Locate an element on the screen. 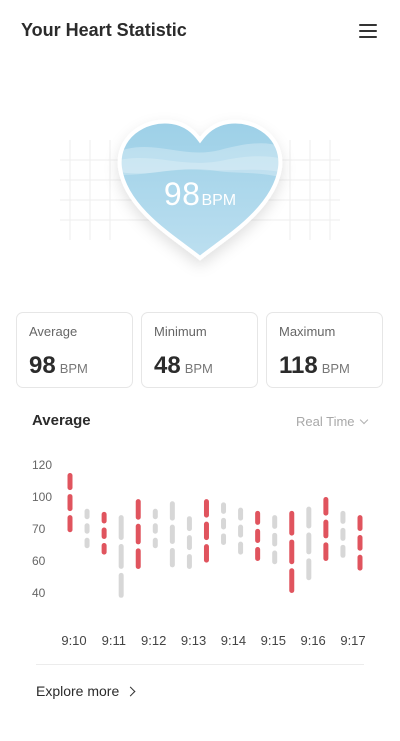  y-tick-label: 60 is located at coordinates (39, 561).